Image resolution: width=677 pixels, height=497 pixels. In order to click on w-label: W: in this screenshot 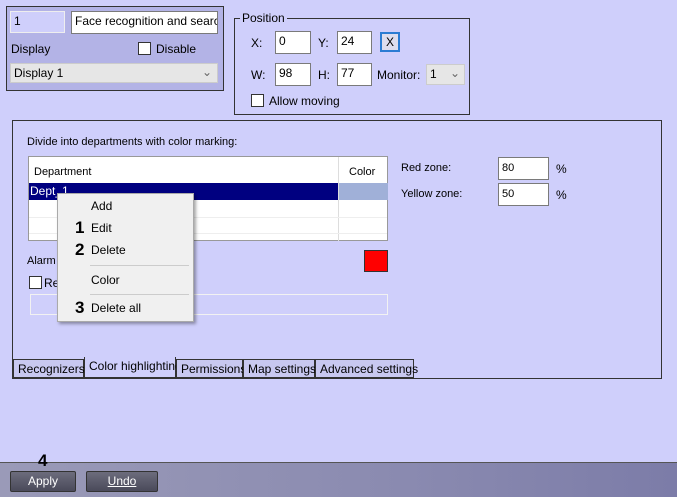, I will do `click(258, 75)`.